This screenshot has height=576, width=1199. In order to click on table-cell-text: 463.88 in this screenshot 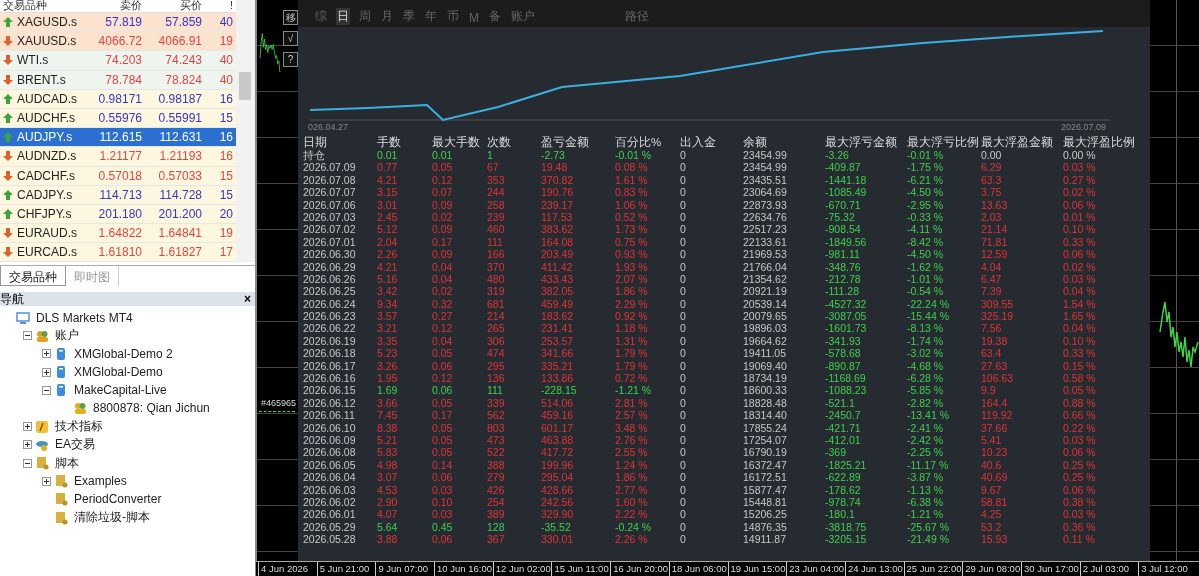, I will do `click(558, 440)`.